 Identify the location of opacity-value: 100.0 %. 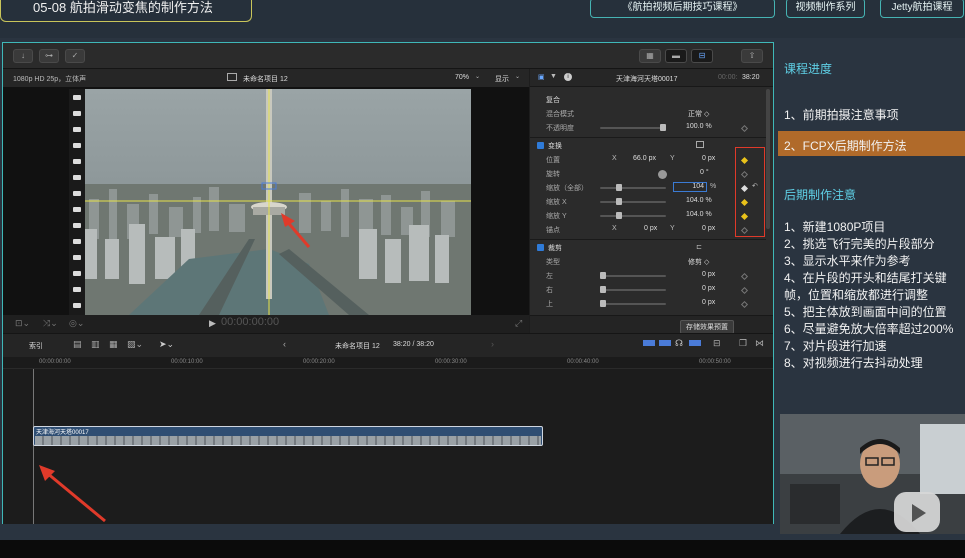
(699, 126).